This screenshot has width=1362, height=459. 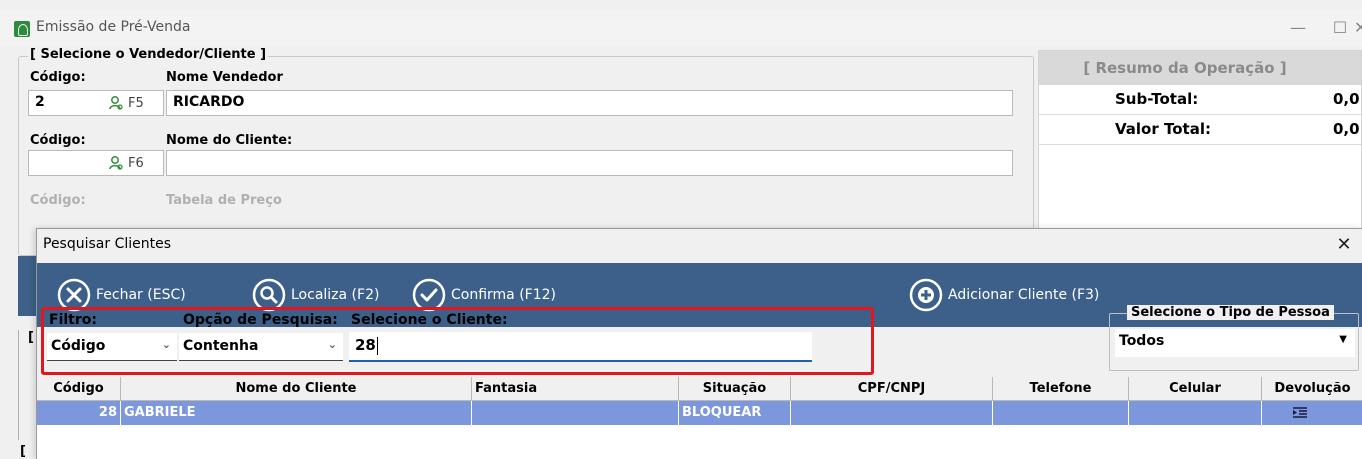 What do you see at coordinates (79, 413) in the screenshot?
I see `cell-codigo: 28` at bounding box center [79, 413].